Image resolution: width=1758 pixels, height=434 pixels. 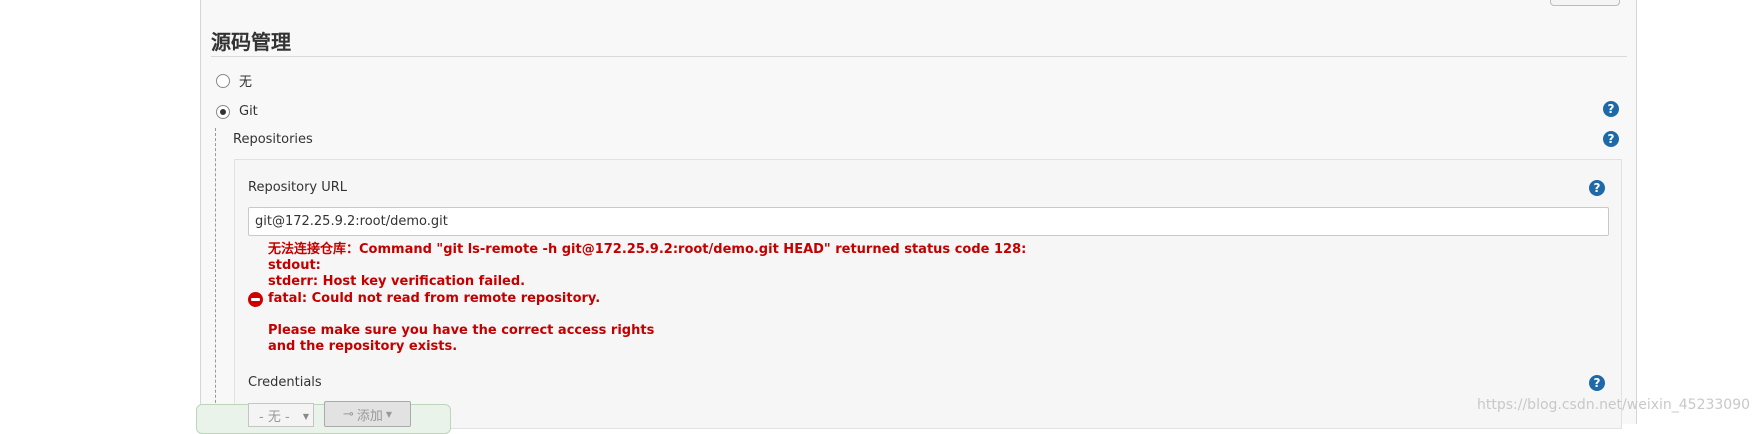 What do you see at coordinates (1597, 188) in the screenshot?
I see `repository-url-help-icon: ?` at bounding box center [1597, 188].